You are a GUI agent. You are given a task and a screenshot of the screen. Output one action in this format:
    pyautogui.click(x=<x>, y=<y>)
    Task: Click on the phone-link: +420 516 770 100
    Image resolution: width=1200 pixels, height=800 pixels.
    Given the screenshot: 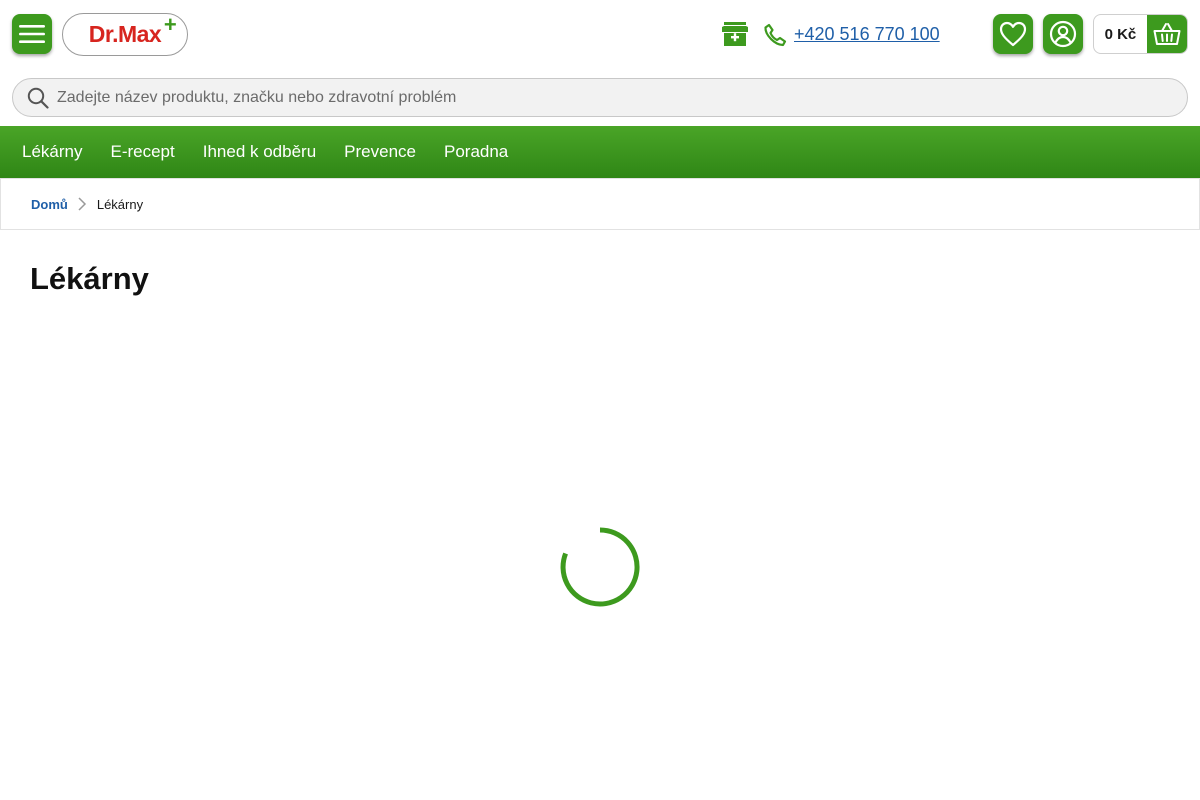 What is the action you would take?
    pyautogui.click(x=867, y=34)
    